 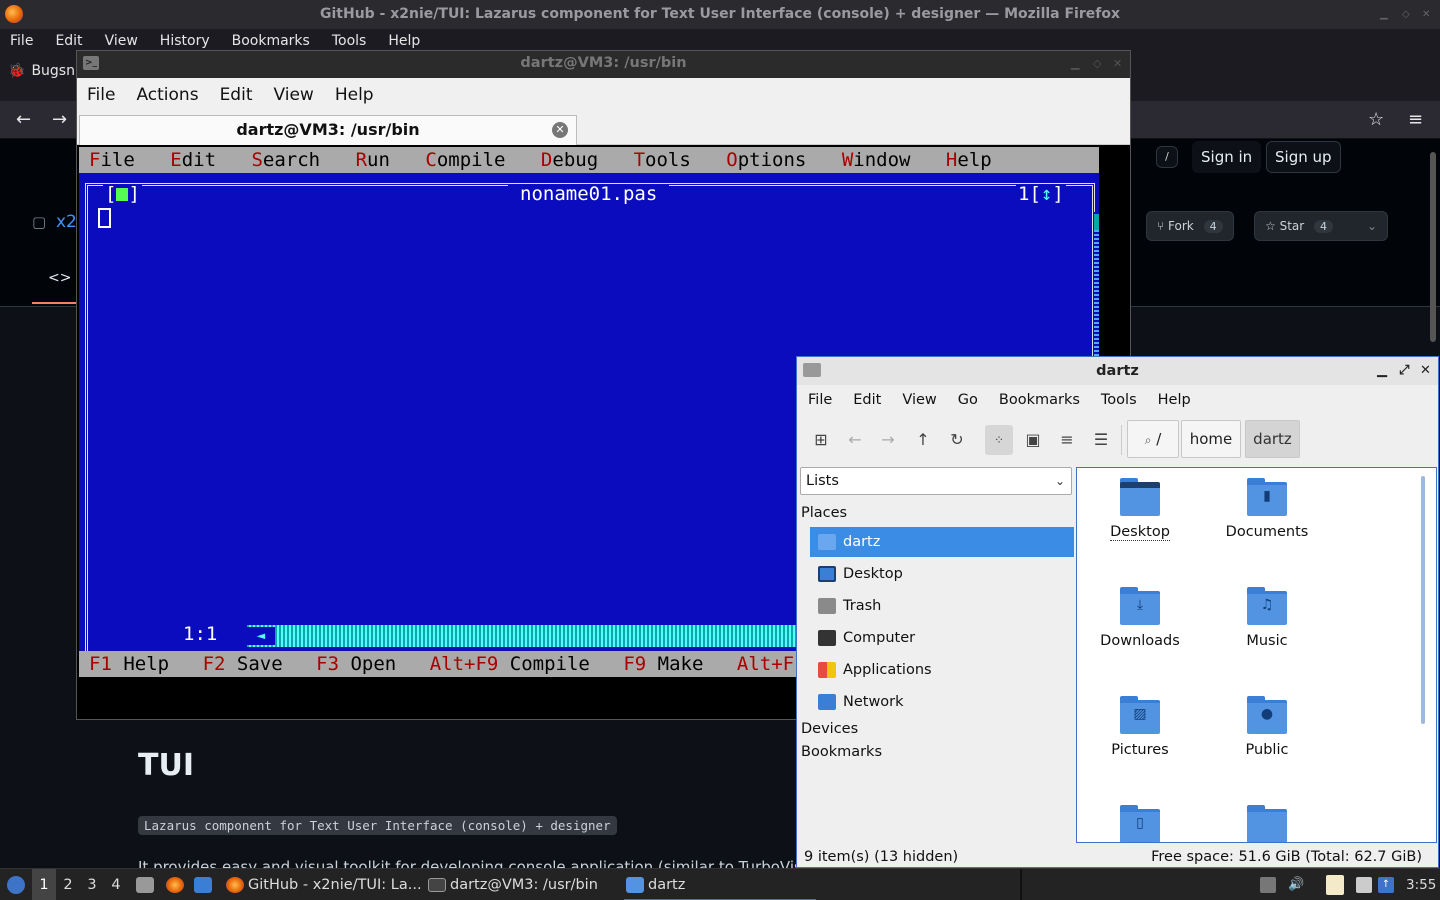 I want to click on firefox-launcher-icon, so click(x=174, y=884).